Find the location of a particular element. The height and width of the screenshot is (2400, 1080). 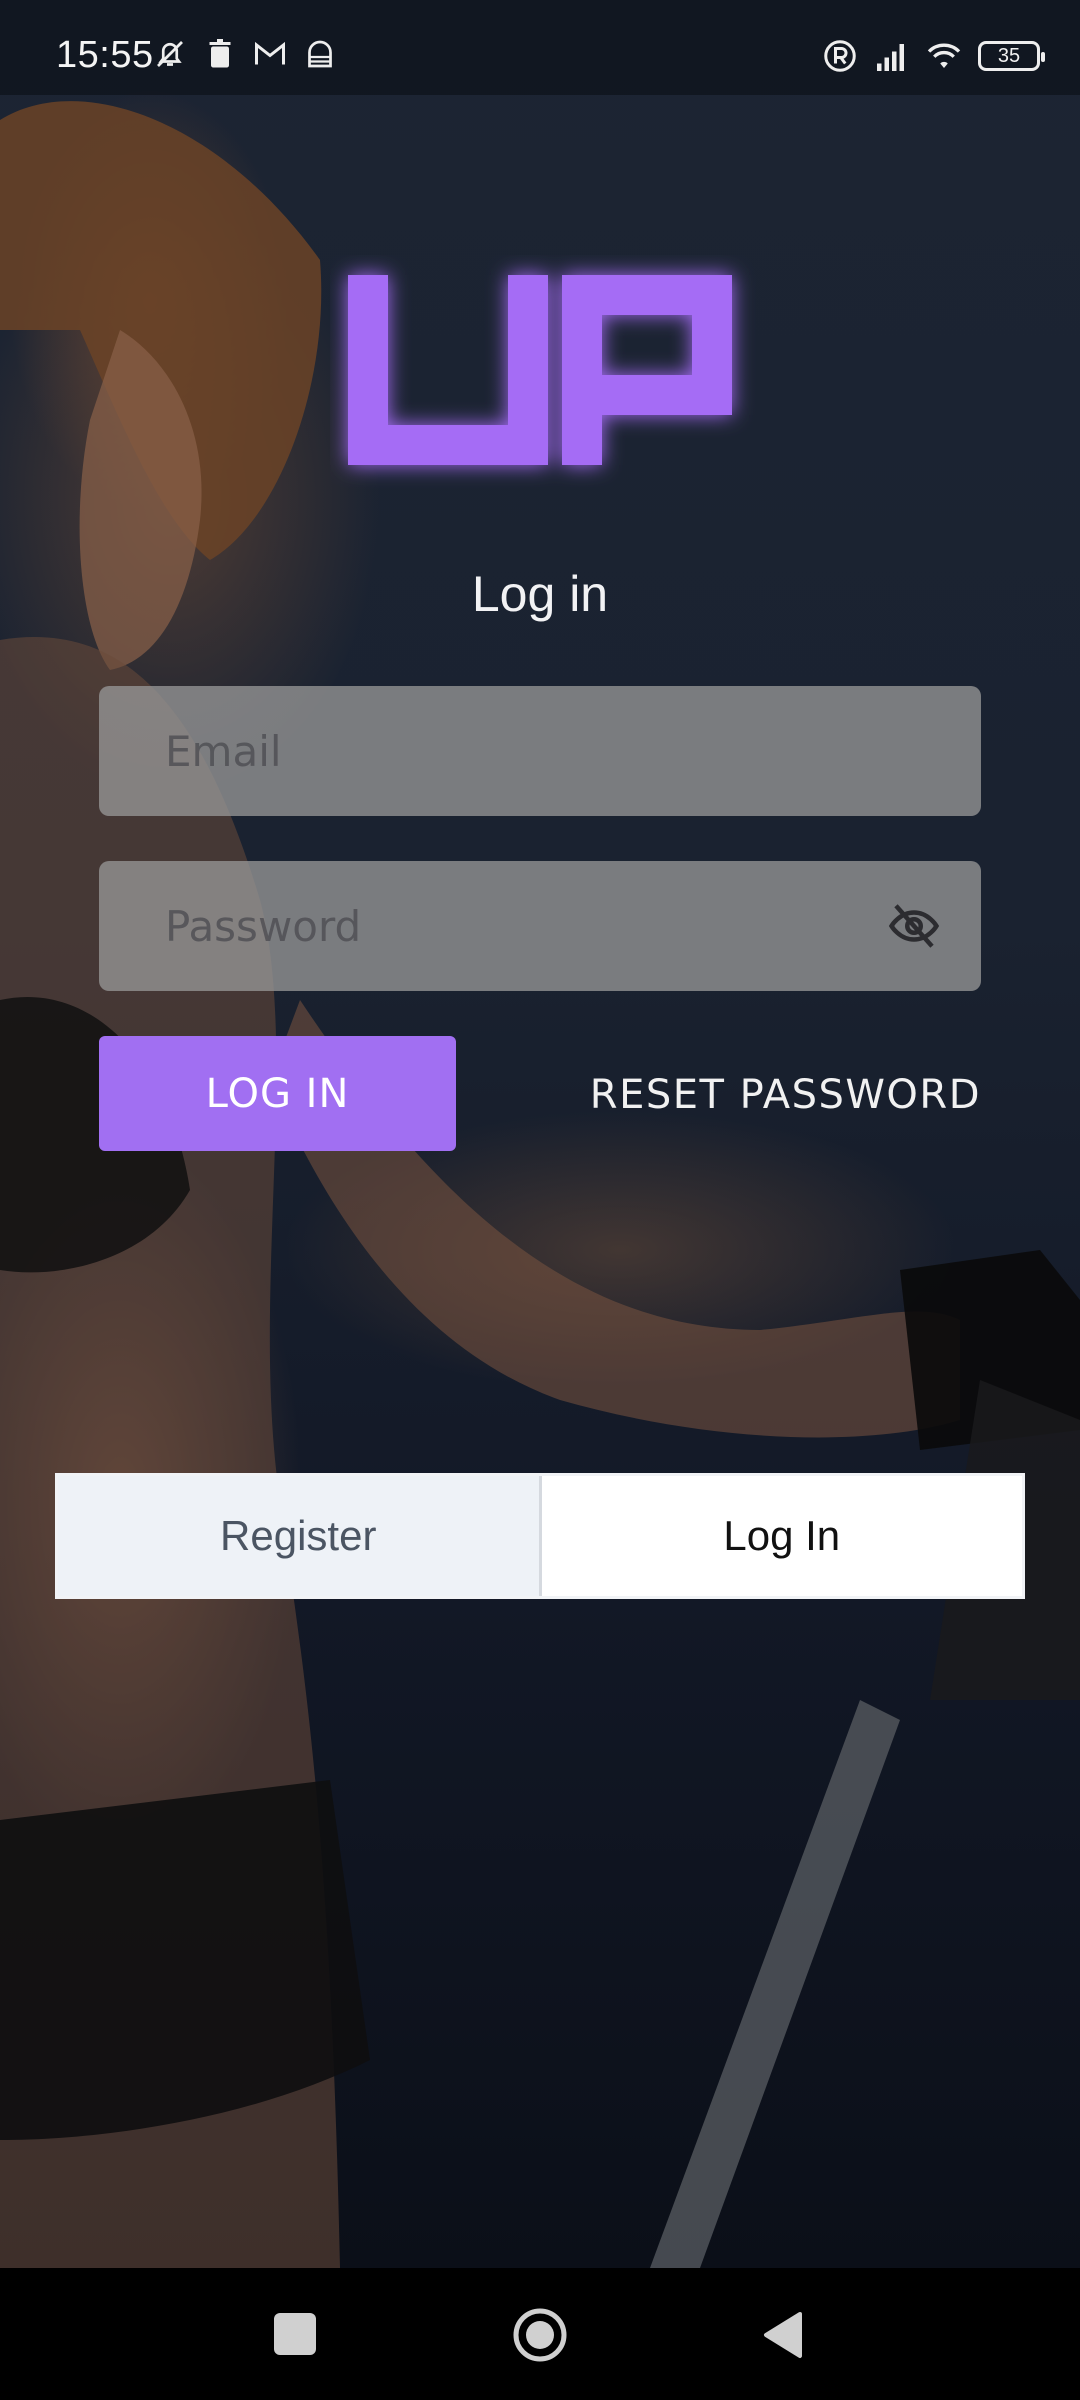

signal-icon is located at coordinates (890, 57).